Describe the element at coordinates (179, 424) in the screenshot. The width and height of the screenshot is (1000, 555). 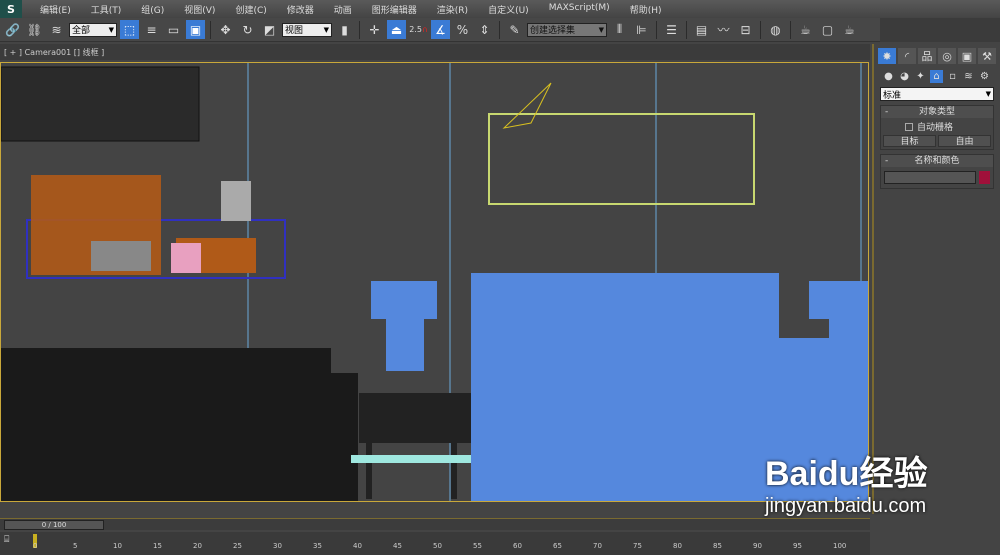
I see `sofa` at that location.